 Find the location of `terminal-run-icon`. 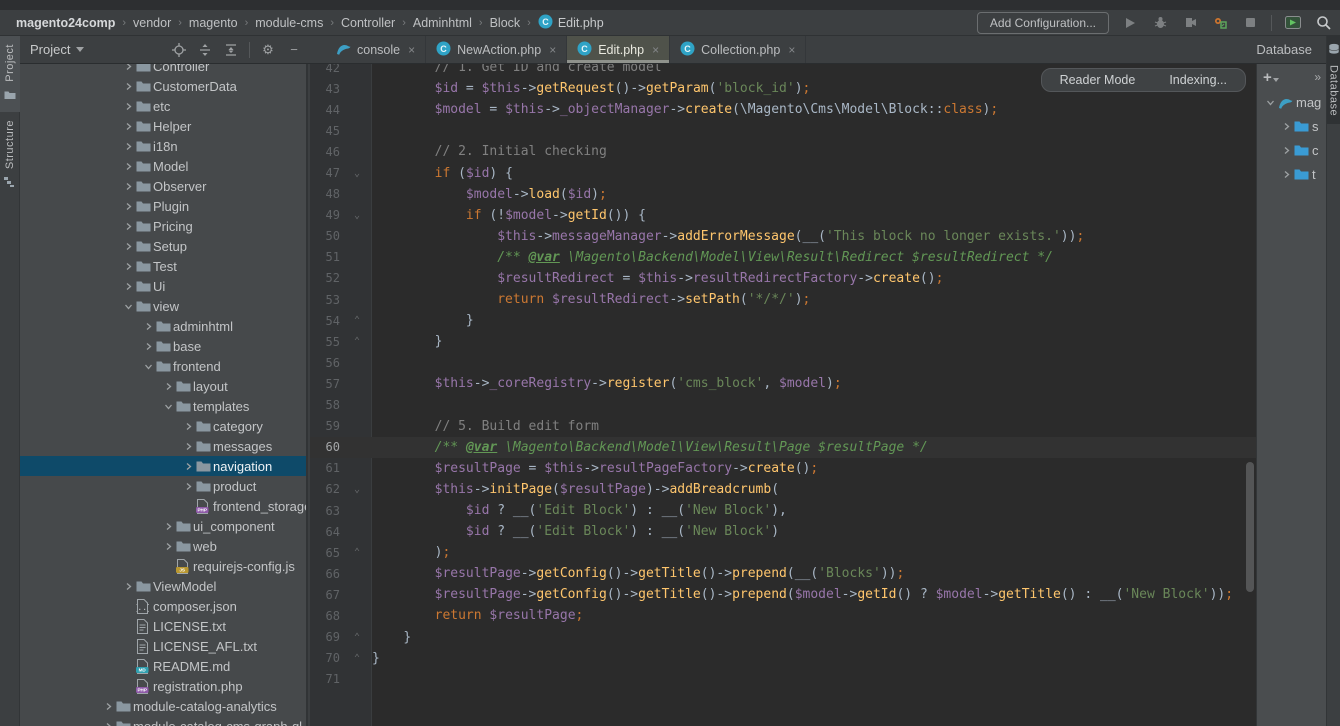

terminal-run-icon is located at coordinates (1293, 23).